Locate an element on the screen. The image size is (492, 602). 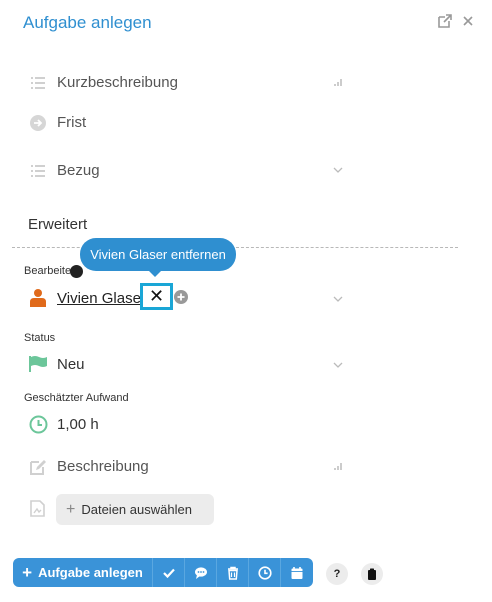
assignee-name-link: Vivien Glaser is located at coordinates (101, 298).